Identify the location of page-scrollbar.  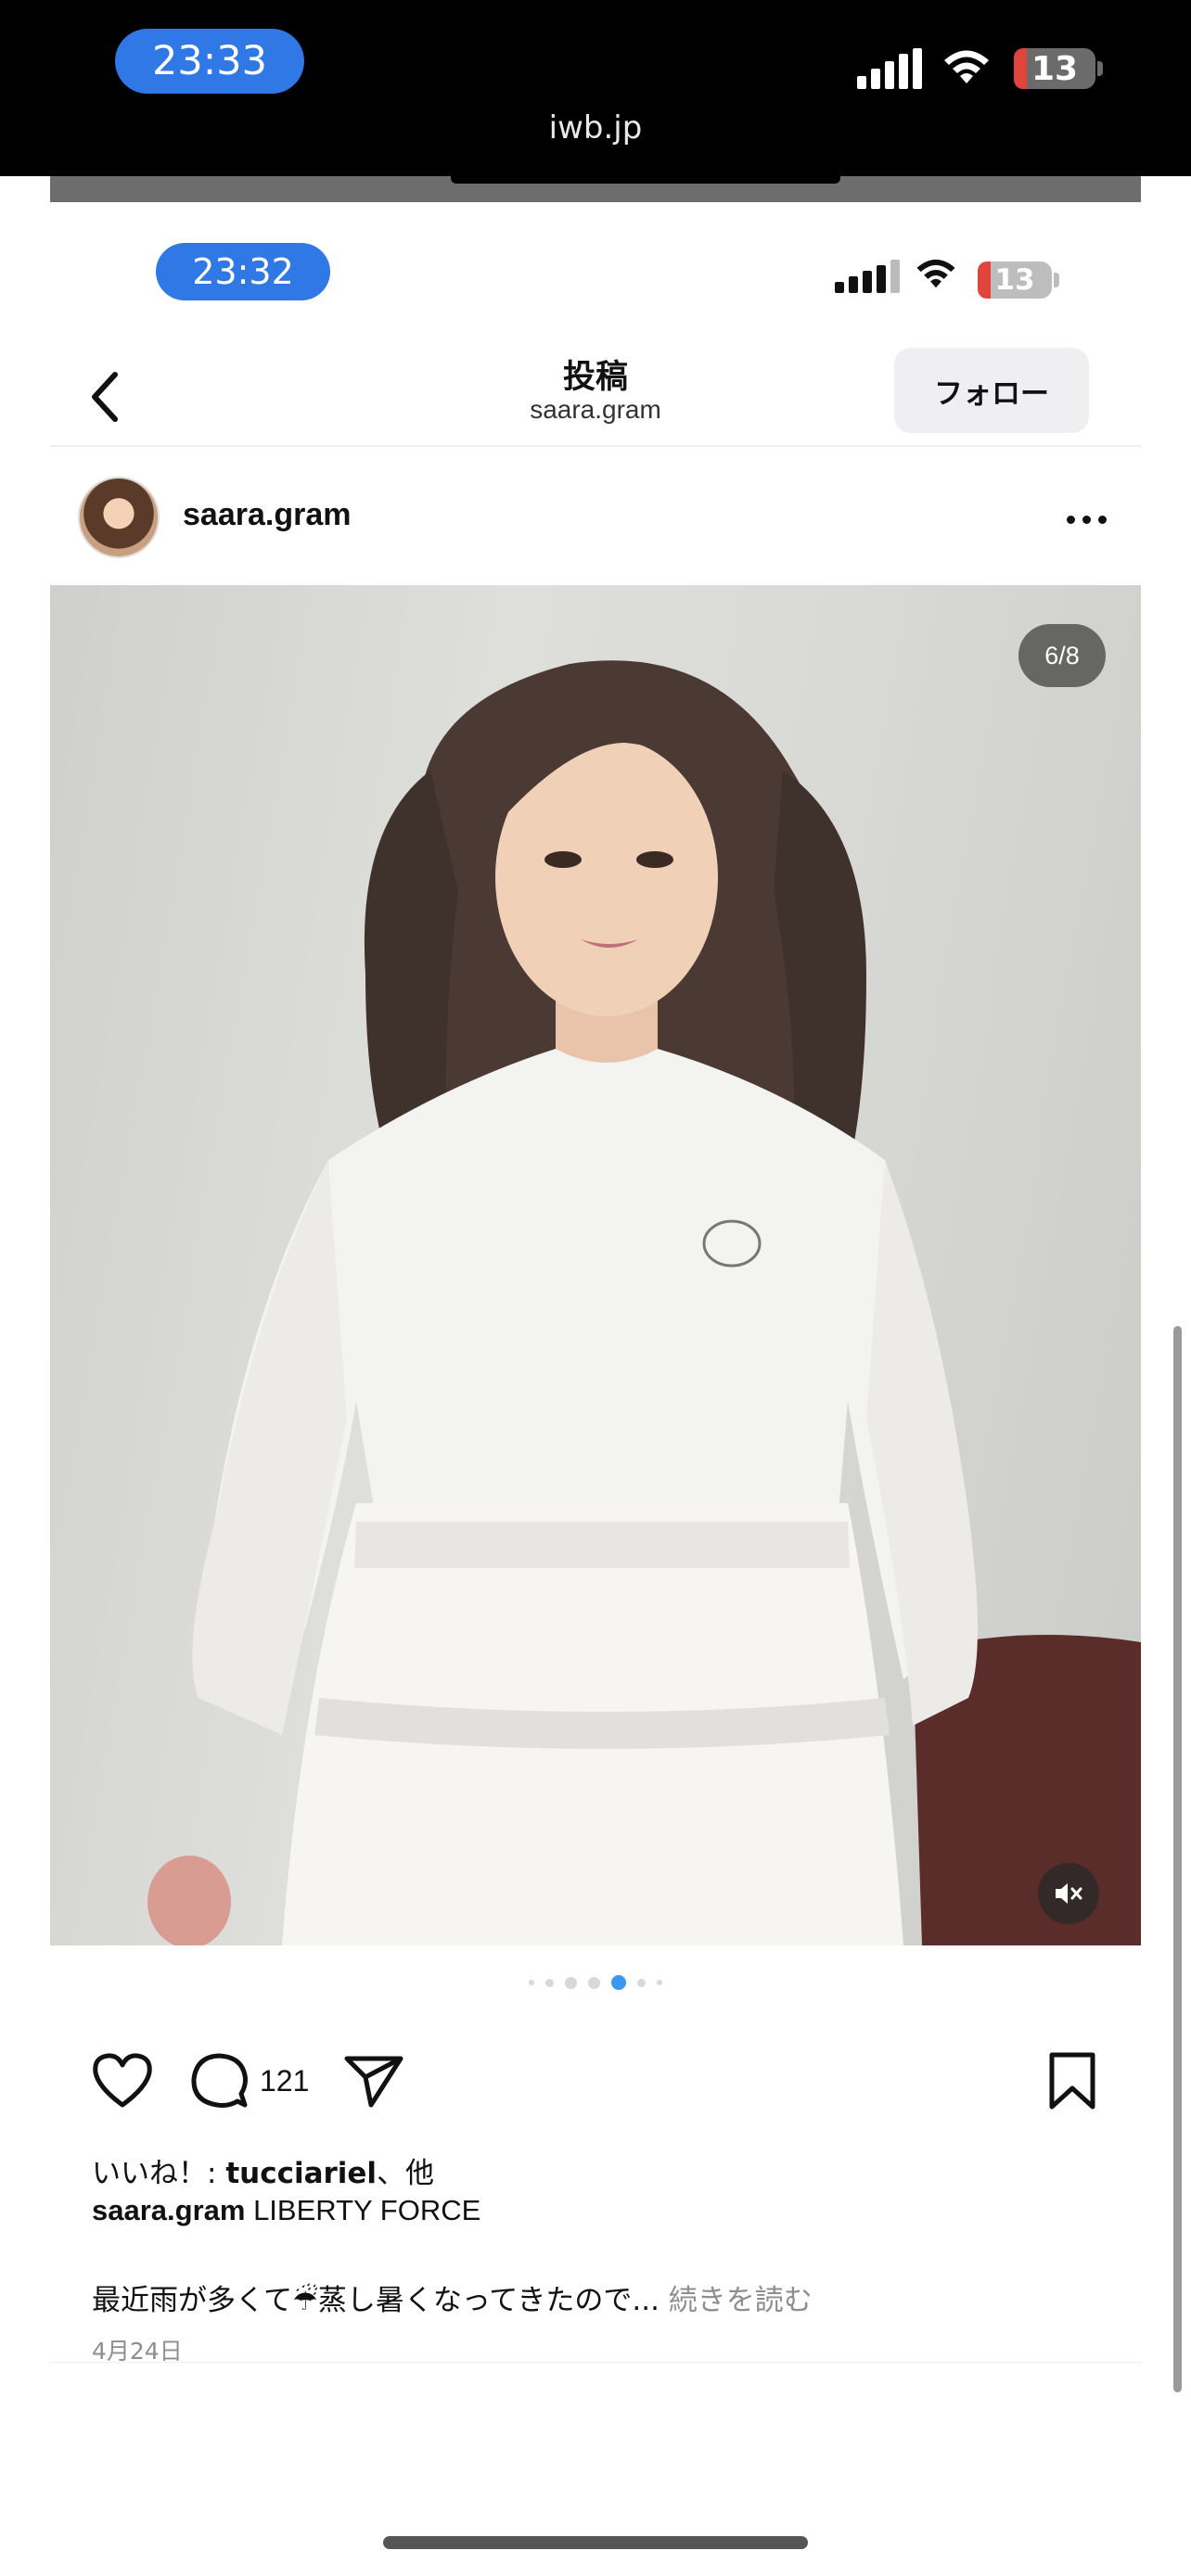
(1177, 1859).